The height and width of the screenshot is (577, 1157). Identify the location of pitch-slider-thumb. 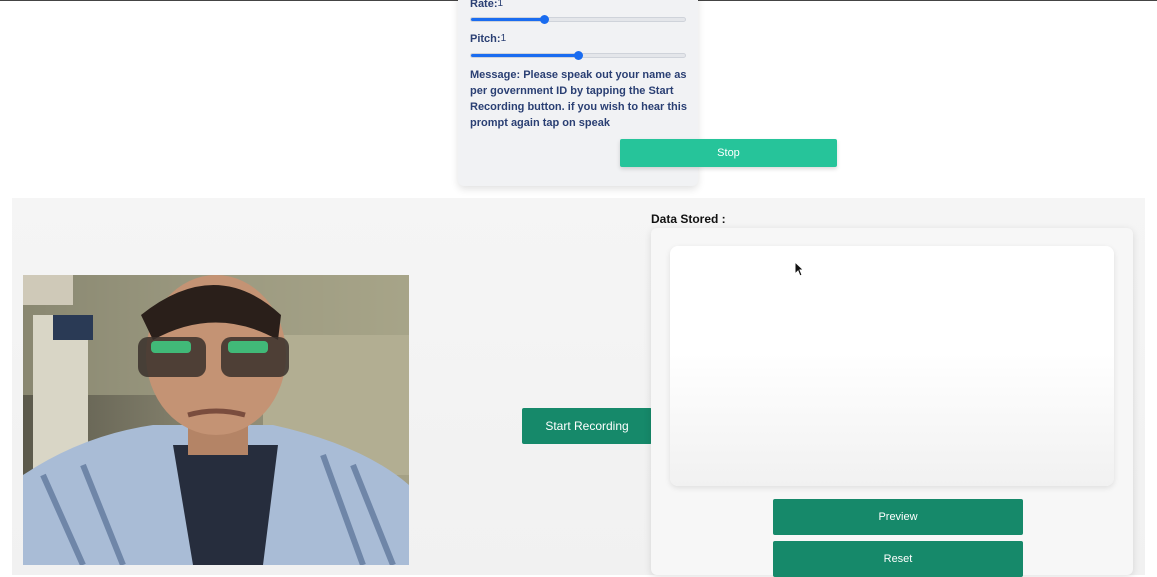
(578, 55).